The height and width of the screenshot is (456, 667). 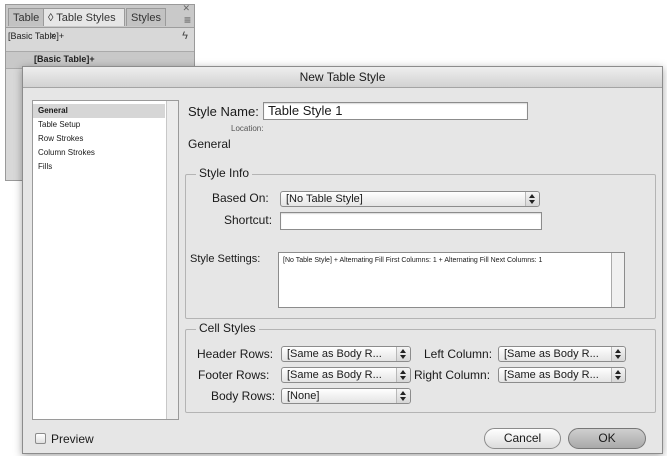 I want to click on panel-list-item-label: [Basic Table]+, so click(x=64, y=59).